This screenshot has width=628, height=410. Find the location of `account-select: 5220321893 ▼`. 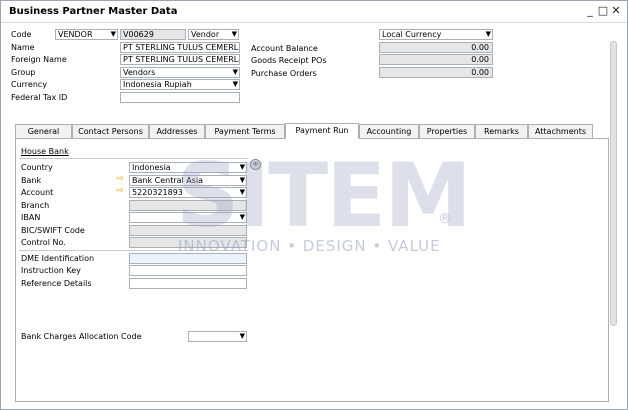

account-select: 5220321893 ▼ is located at coordinates (188, 192).